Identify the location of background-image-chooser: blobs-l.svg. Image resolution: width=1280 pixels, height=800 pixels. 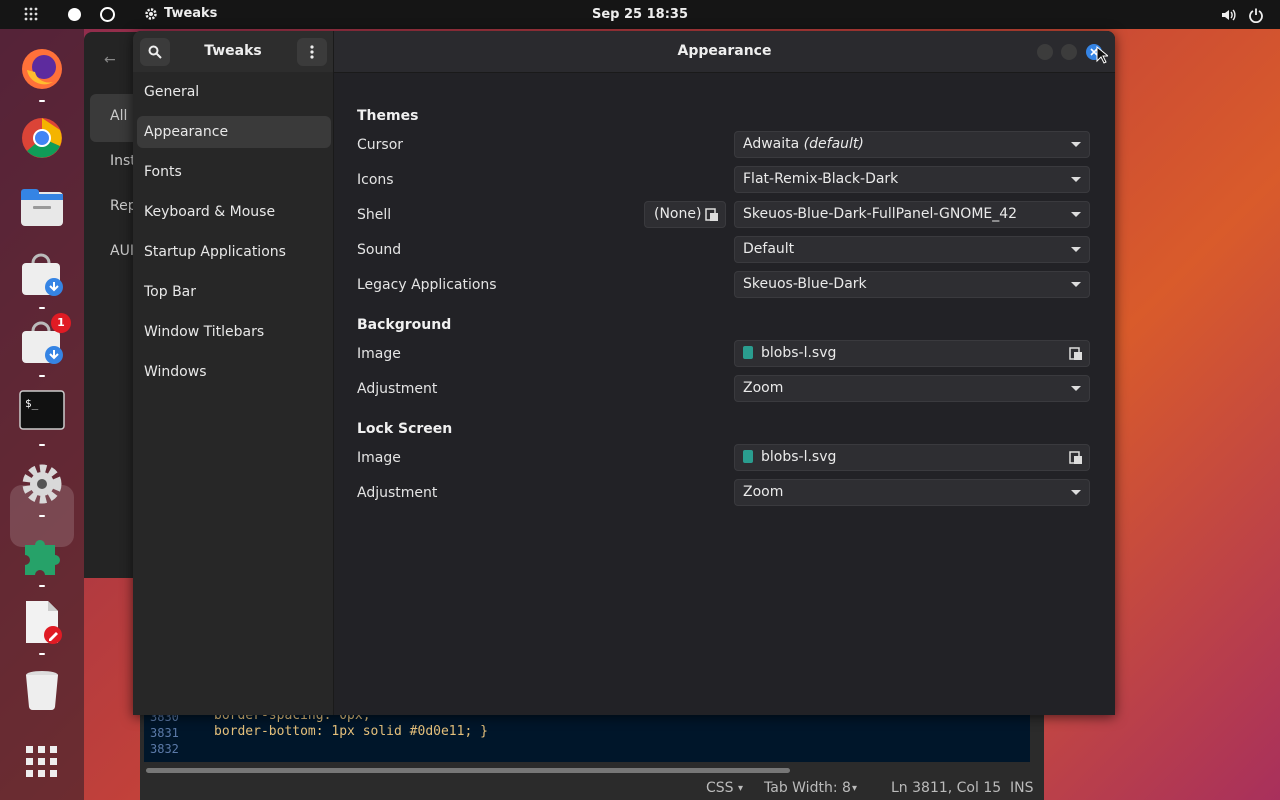
(912, 353).